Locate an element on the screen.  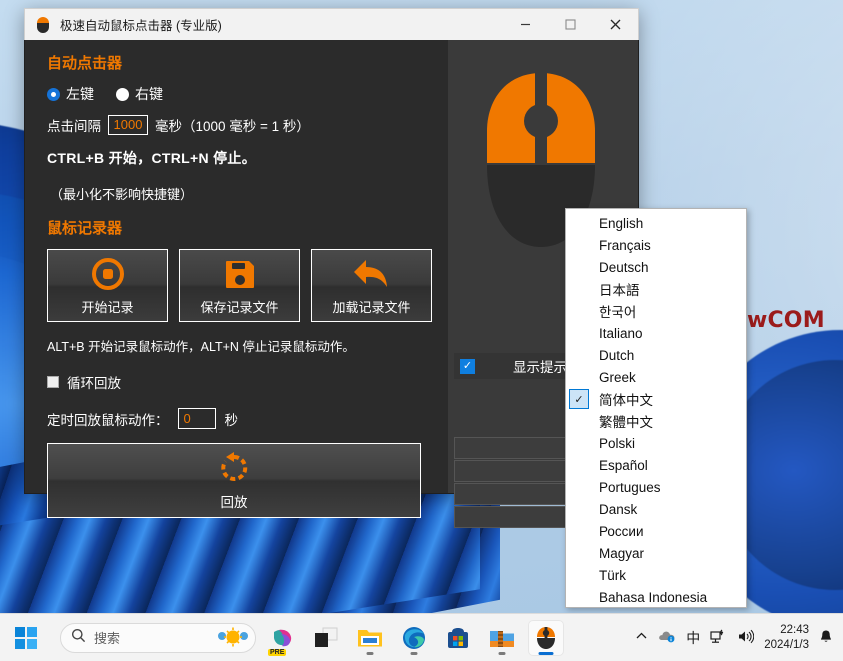
click-interval-input: 1000 is located at coordinates (128, 125).